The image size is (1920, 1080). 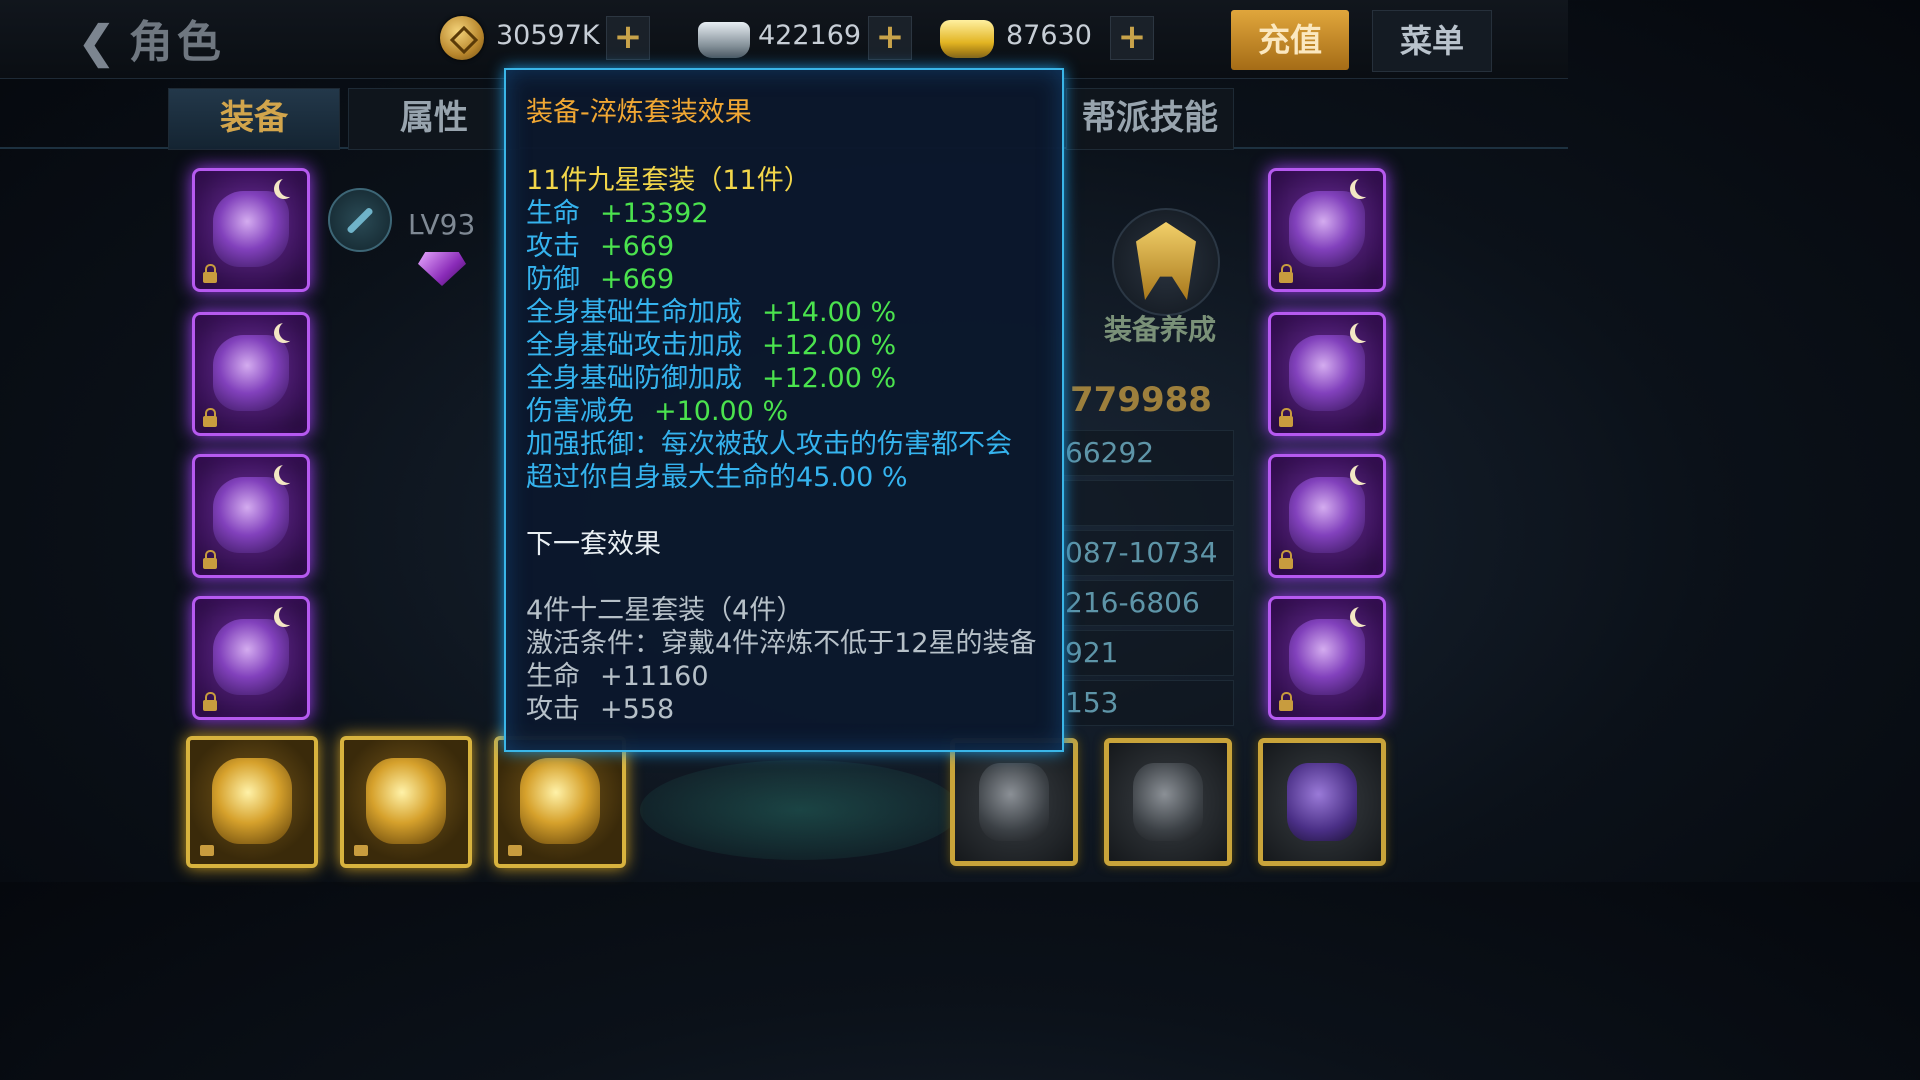 What do you see at coordinates (769, 444) in the screenshot?
I see `special-effect-line-1: 加强抵御：每次被敌人攻击的伤害都不会` at bounding box center [769, 444].